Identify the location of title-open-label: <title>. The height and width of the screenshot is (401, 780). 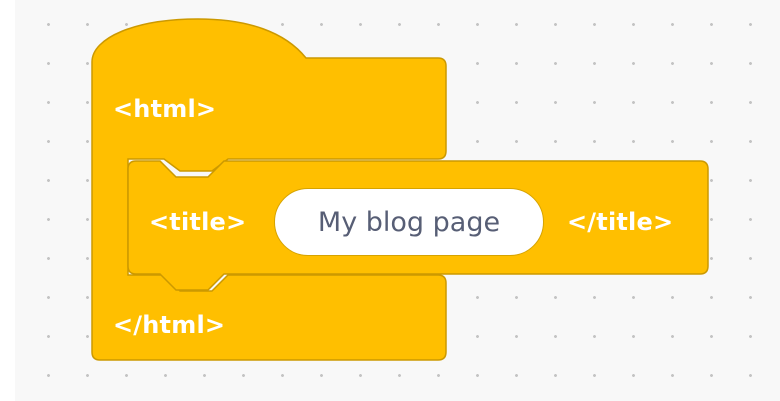
(198, 222).